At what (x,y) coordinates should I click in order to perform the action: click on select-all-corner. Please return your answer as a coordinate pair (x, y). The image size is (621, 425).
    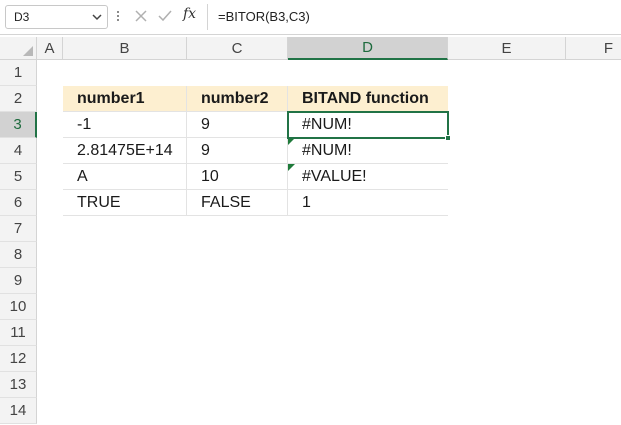
    Looking at the image, I should click on (18, 48).